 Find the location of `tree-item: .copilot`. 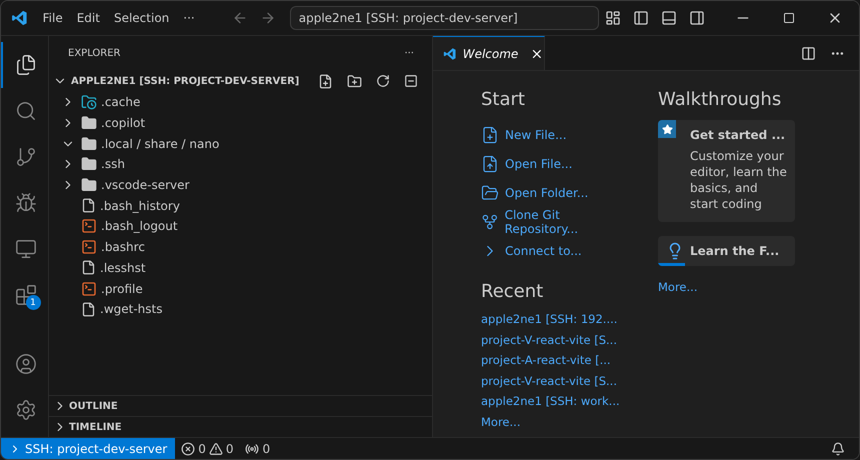

tree-item: .copilot is located at coordinates (240, 123).